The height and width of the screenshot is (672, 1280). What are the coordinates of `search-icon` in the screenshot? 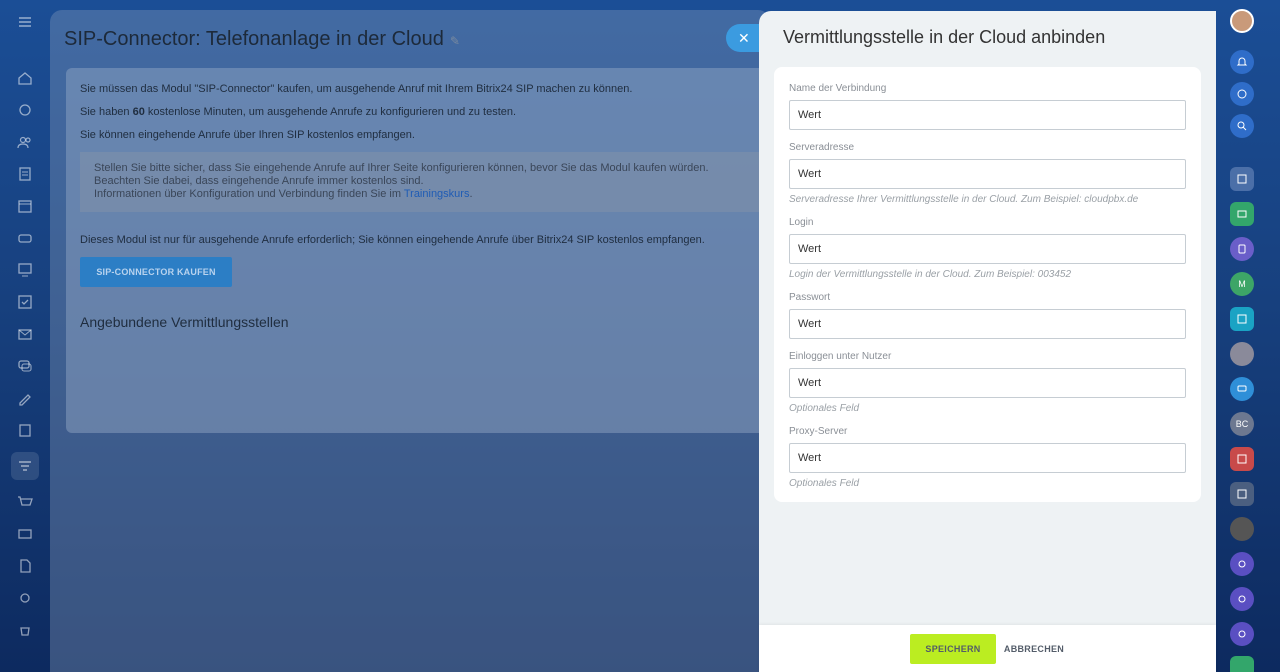 It's located at (1242, 126).